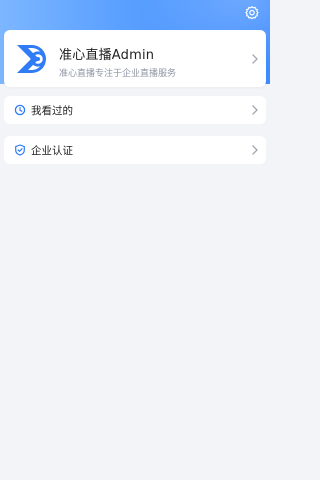 This screenshot has height=480, width=320. What do you see at coordinates (118, 74) in the screenshot?
I see `app-description: 准心直播专注于企业直播服务` at bounding box center [118, 74].